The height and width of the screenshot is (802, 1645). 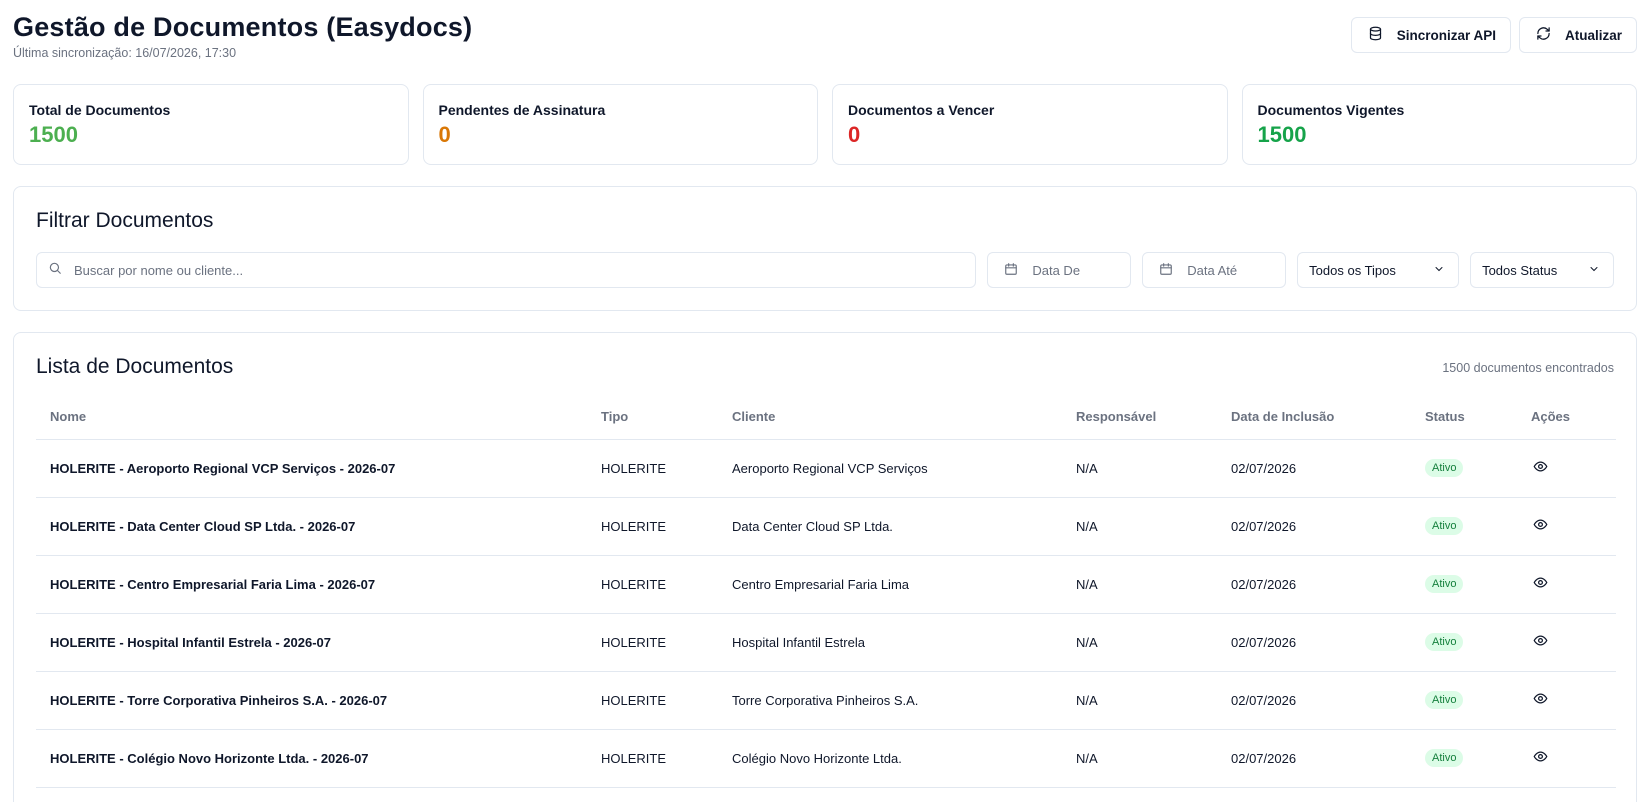 I want to click on date-to-label: Data Até, so click(x=1212, y=270).